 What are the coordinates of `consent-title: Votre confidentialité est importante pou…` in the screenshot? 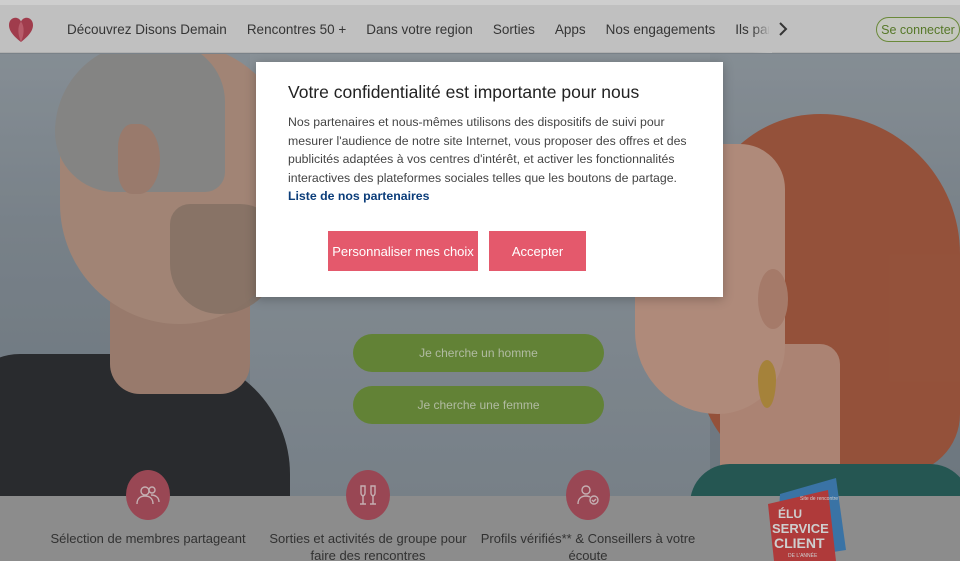 It's located at (464, 92).